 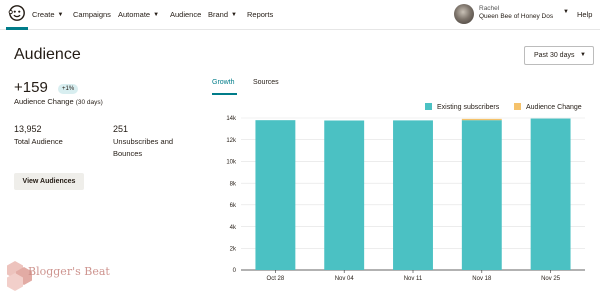 I want to click on tab-sources: Sources, so click(x=266, y=82).